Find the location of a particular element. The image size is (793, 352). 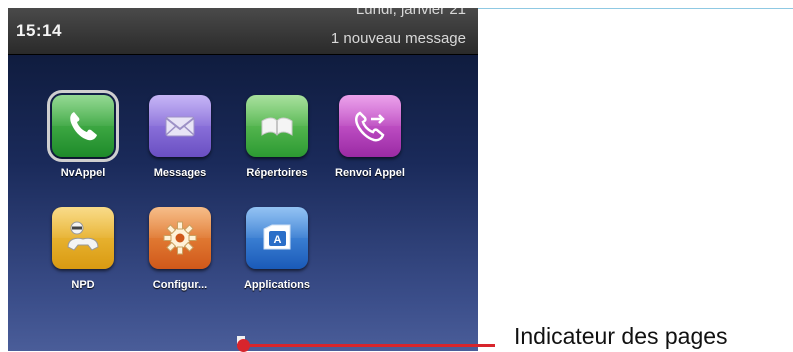

callout-line is located at coordinates (370, 345).